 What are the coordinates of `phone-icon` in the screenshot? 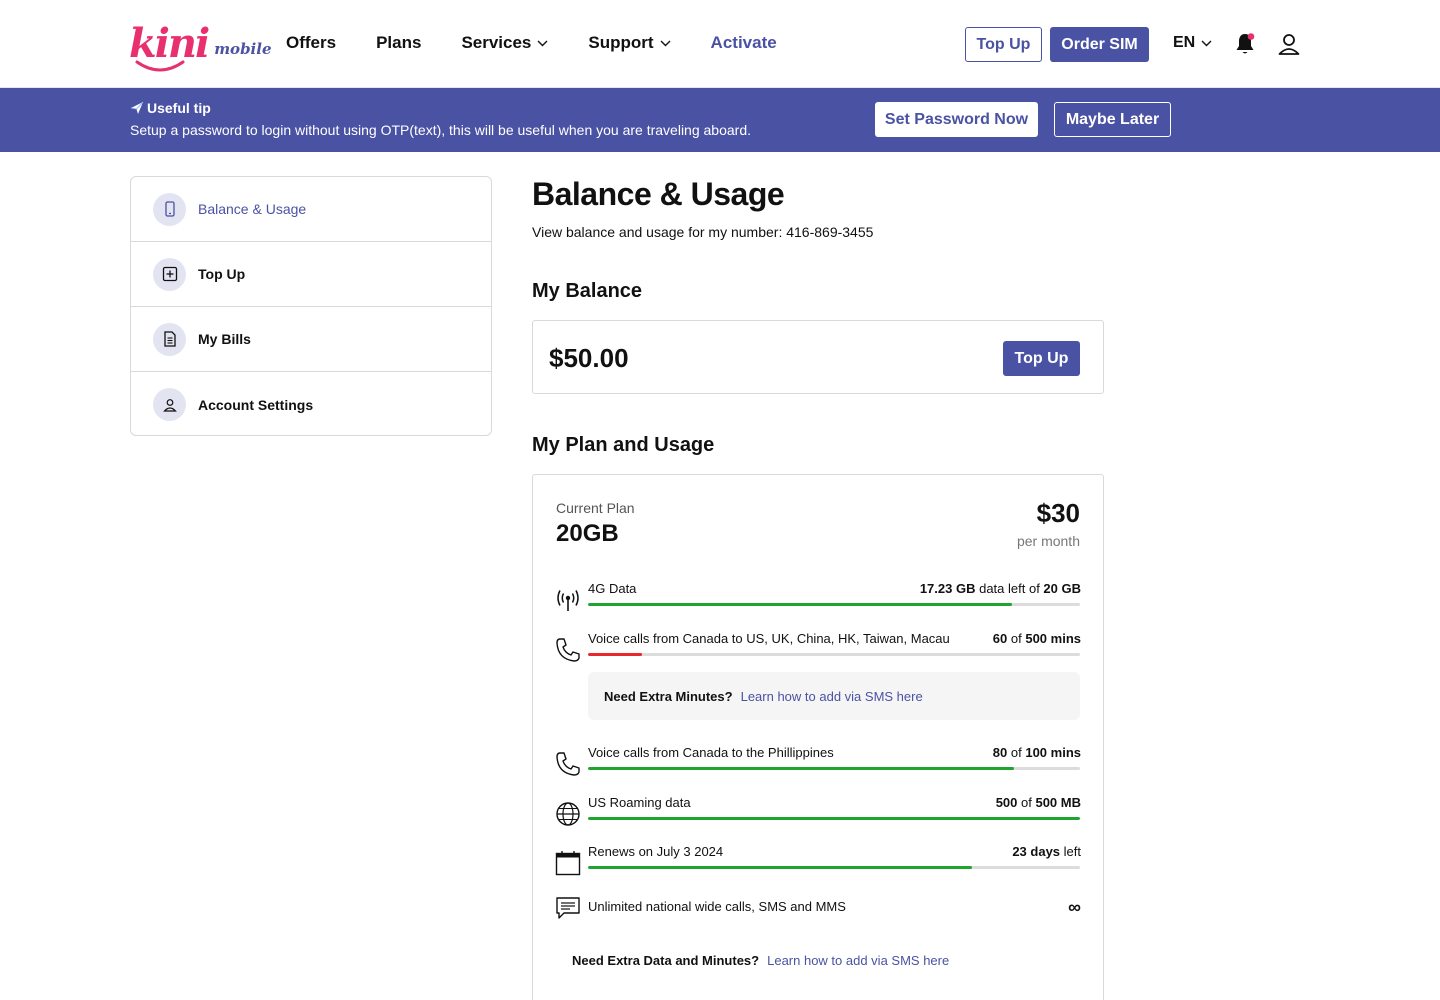 It's located at (169, 209).